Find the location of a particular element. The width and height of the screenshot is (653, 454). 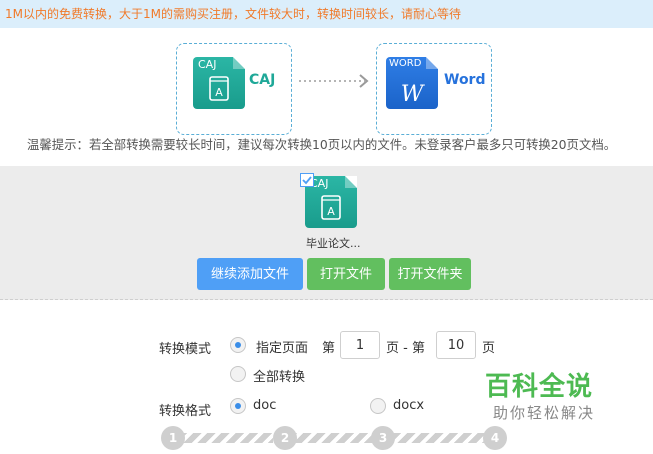

step-2: 2 is located at coordinates (285, 438).